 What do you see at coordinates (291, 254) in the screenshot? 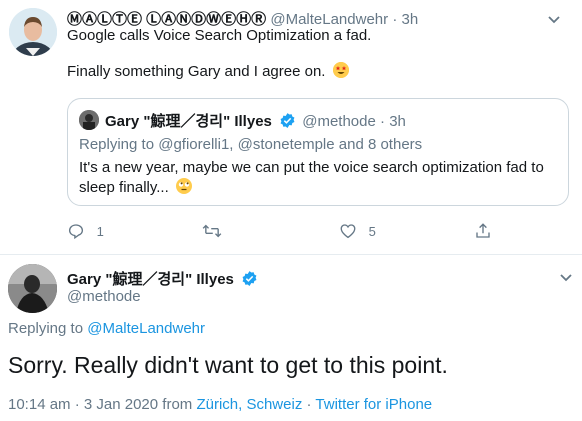
I see `divider` at bounding box center [291, 254].